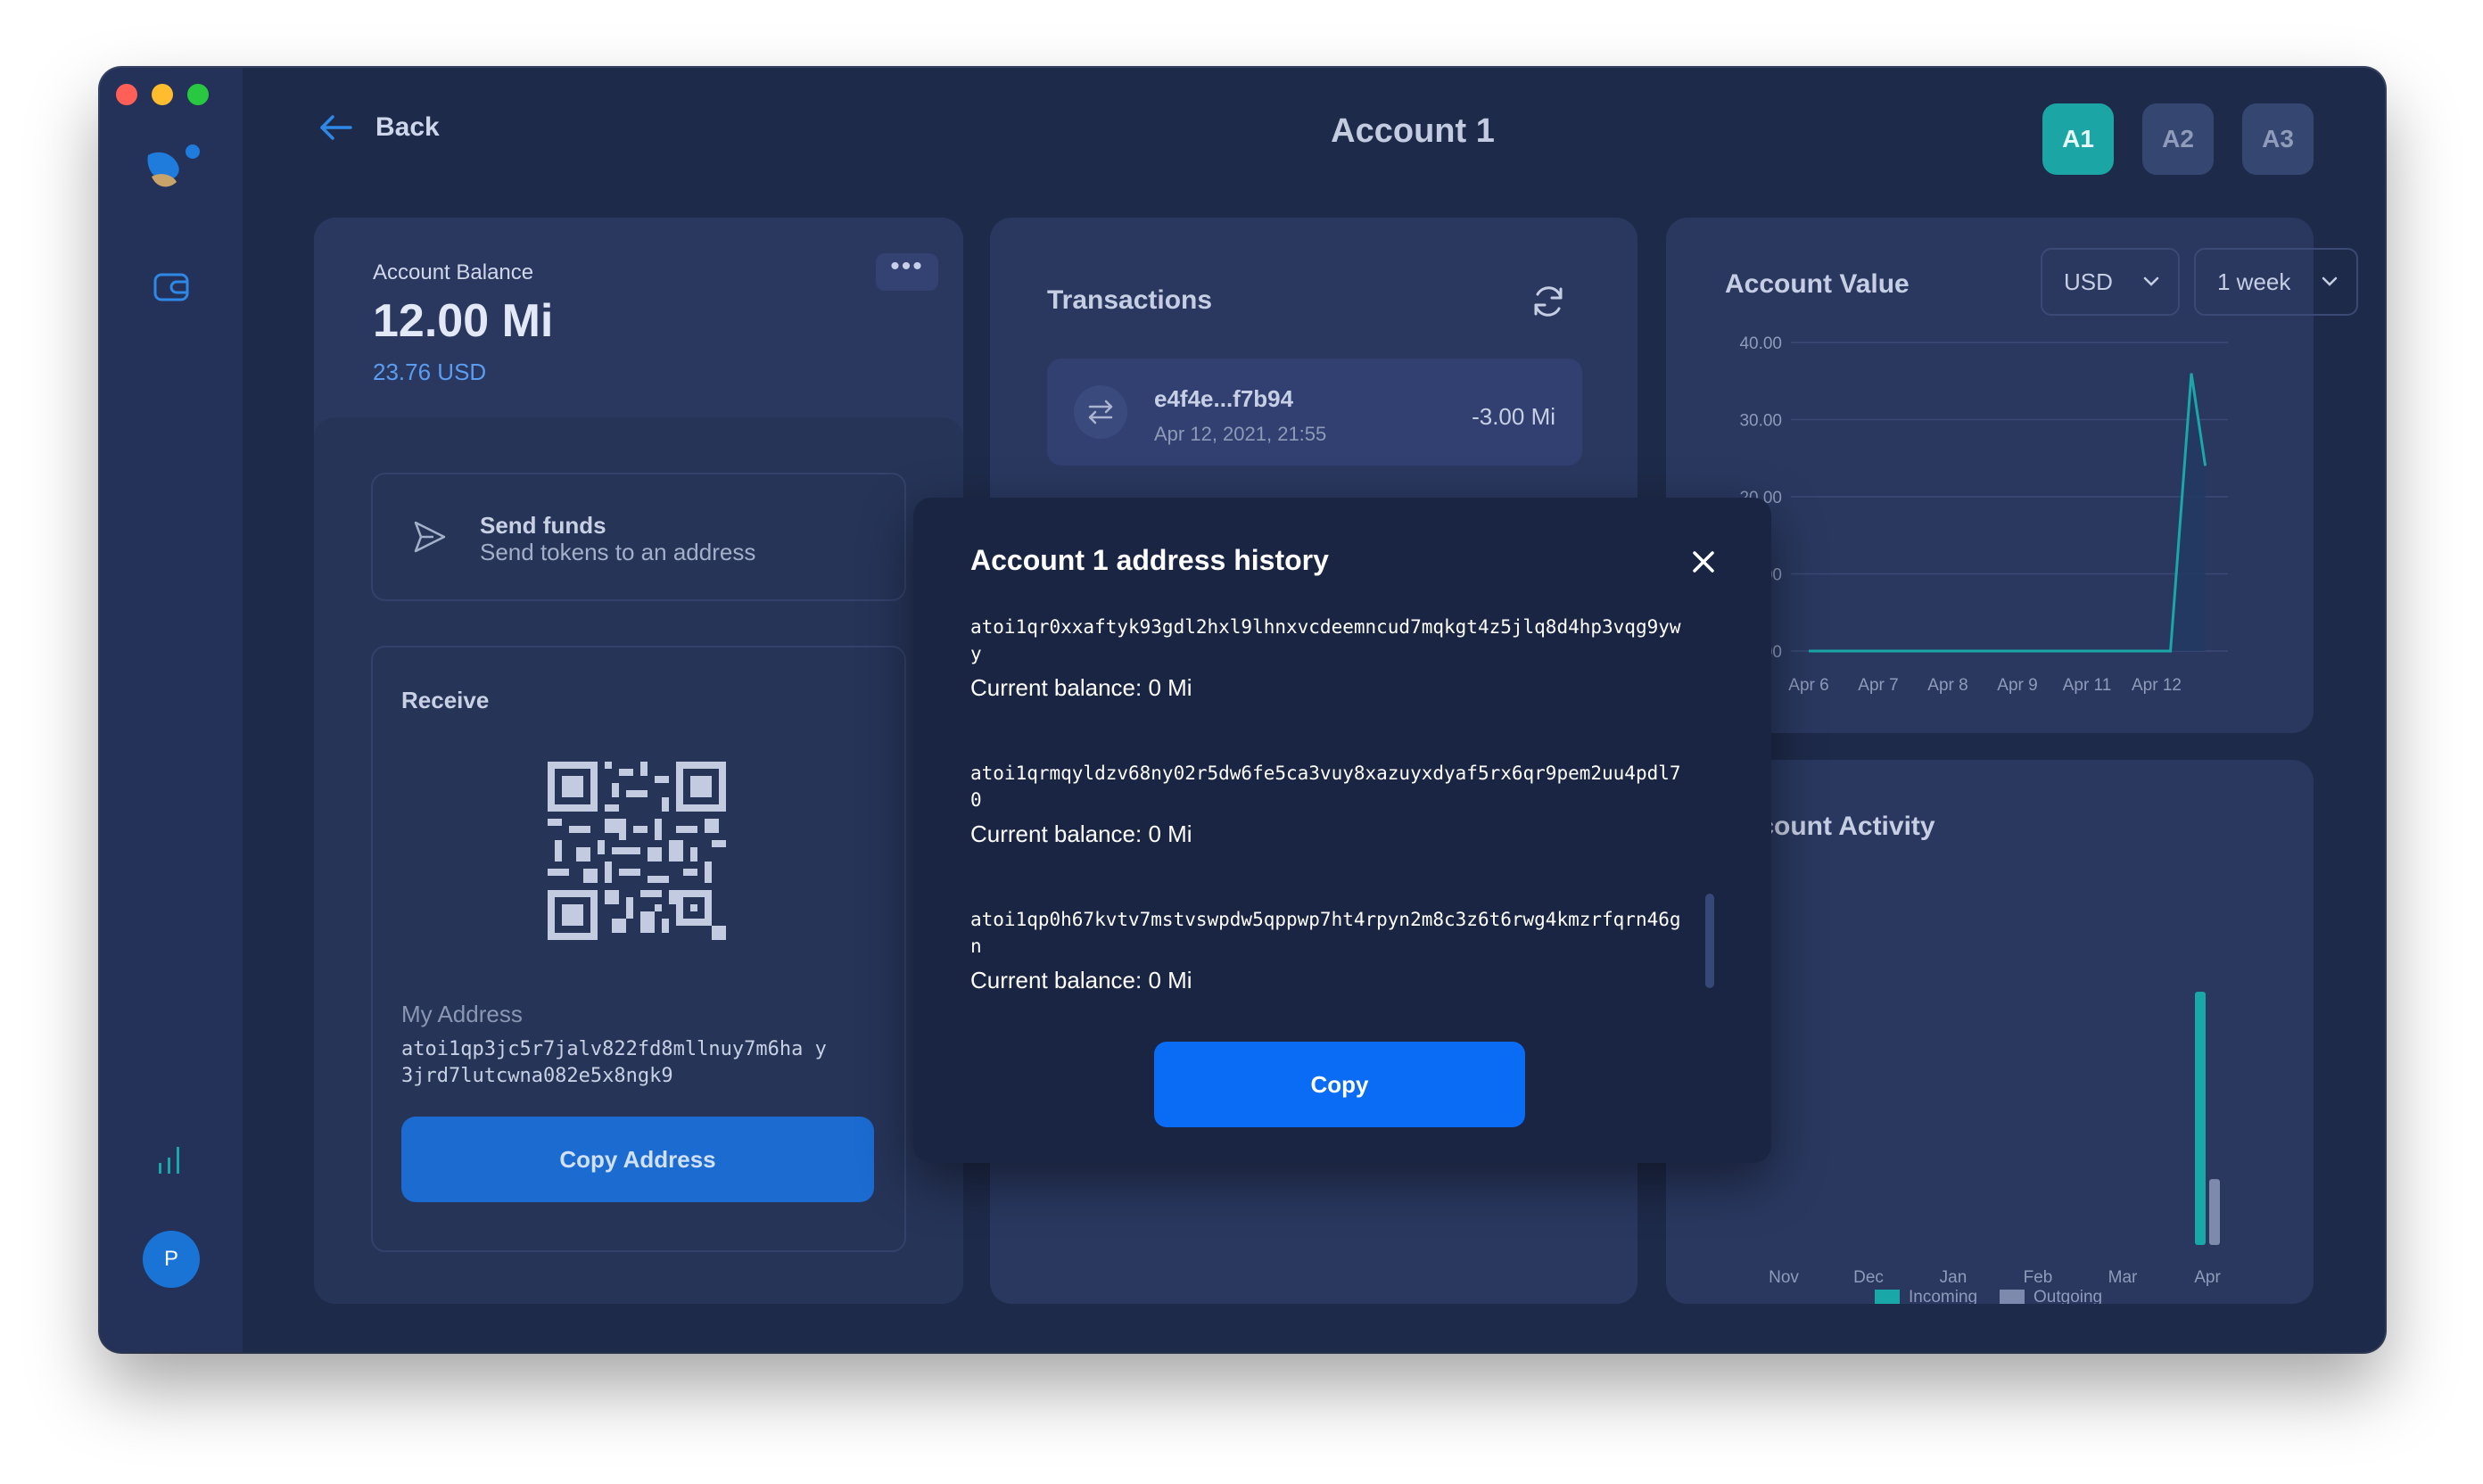 This screenshot has width=2483, height=1484. I want to click on transfer-arrows-icon, so click(1100, 412).